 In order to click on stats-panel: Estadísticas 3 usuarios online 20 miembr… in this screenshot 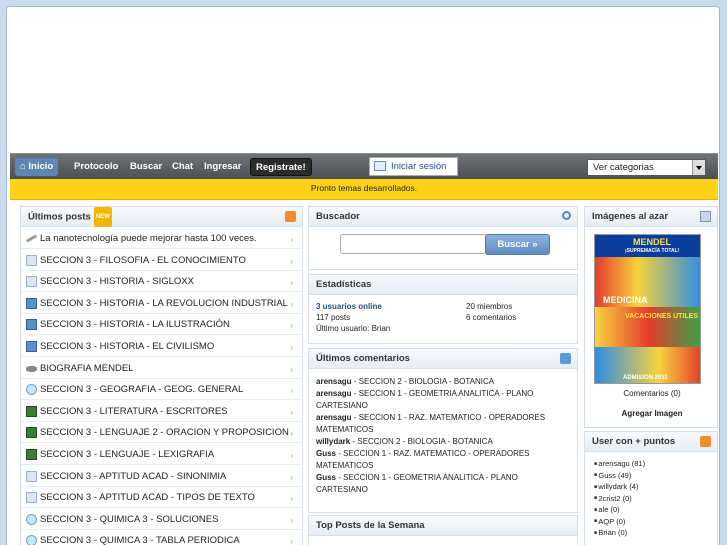, I will do `click(443, 309)`.